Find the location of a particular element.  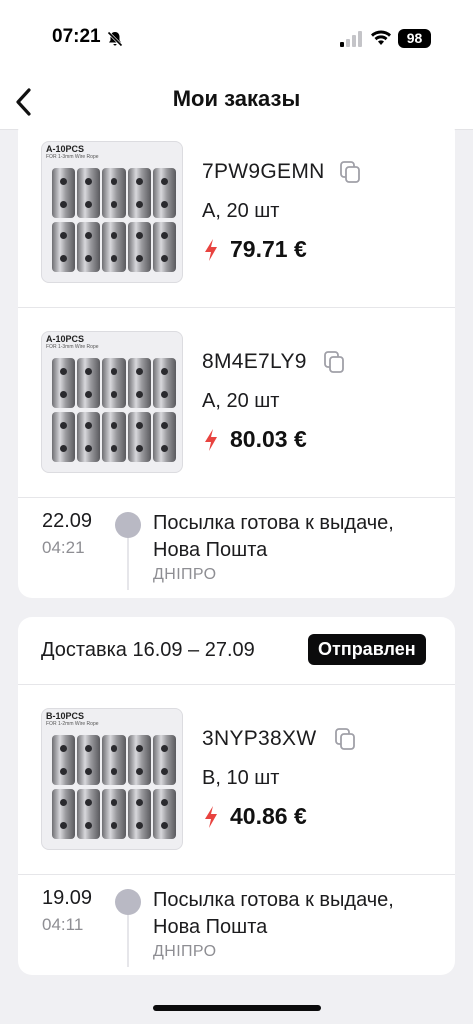

page-title: Мои заказы is located at coordinates (236, 98).